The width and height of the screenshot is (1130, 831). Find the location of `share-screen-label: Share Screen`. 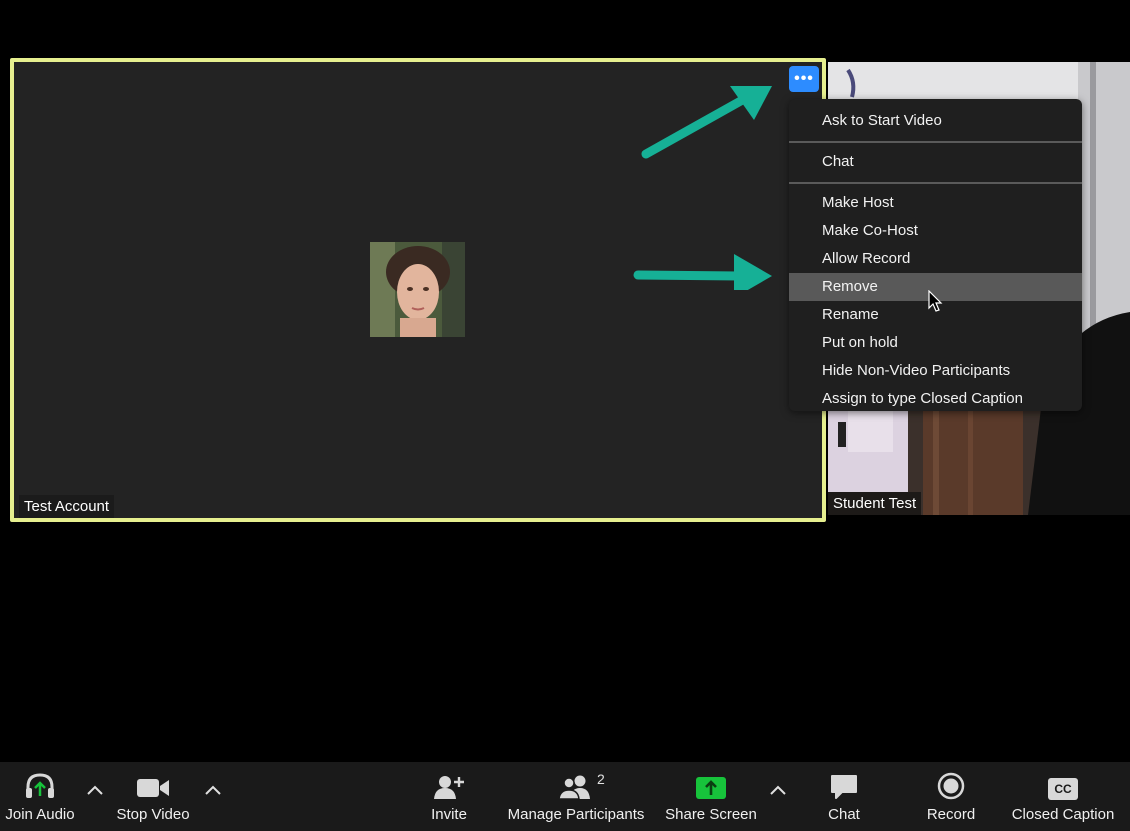

share-screen-label: Share Screen is located at coordinates (711, 814).